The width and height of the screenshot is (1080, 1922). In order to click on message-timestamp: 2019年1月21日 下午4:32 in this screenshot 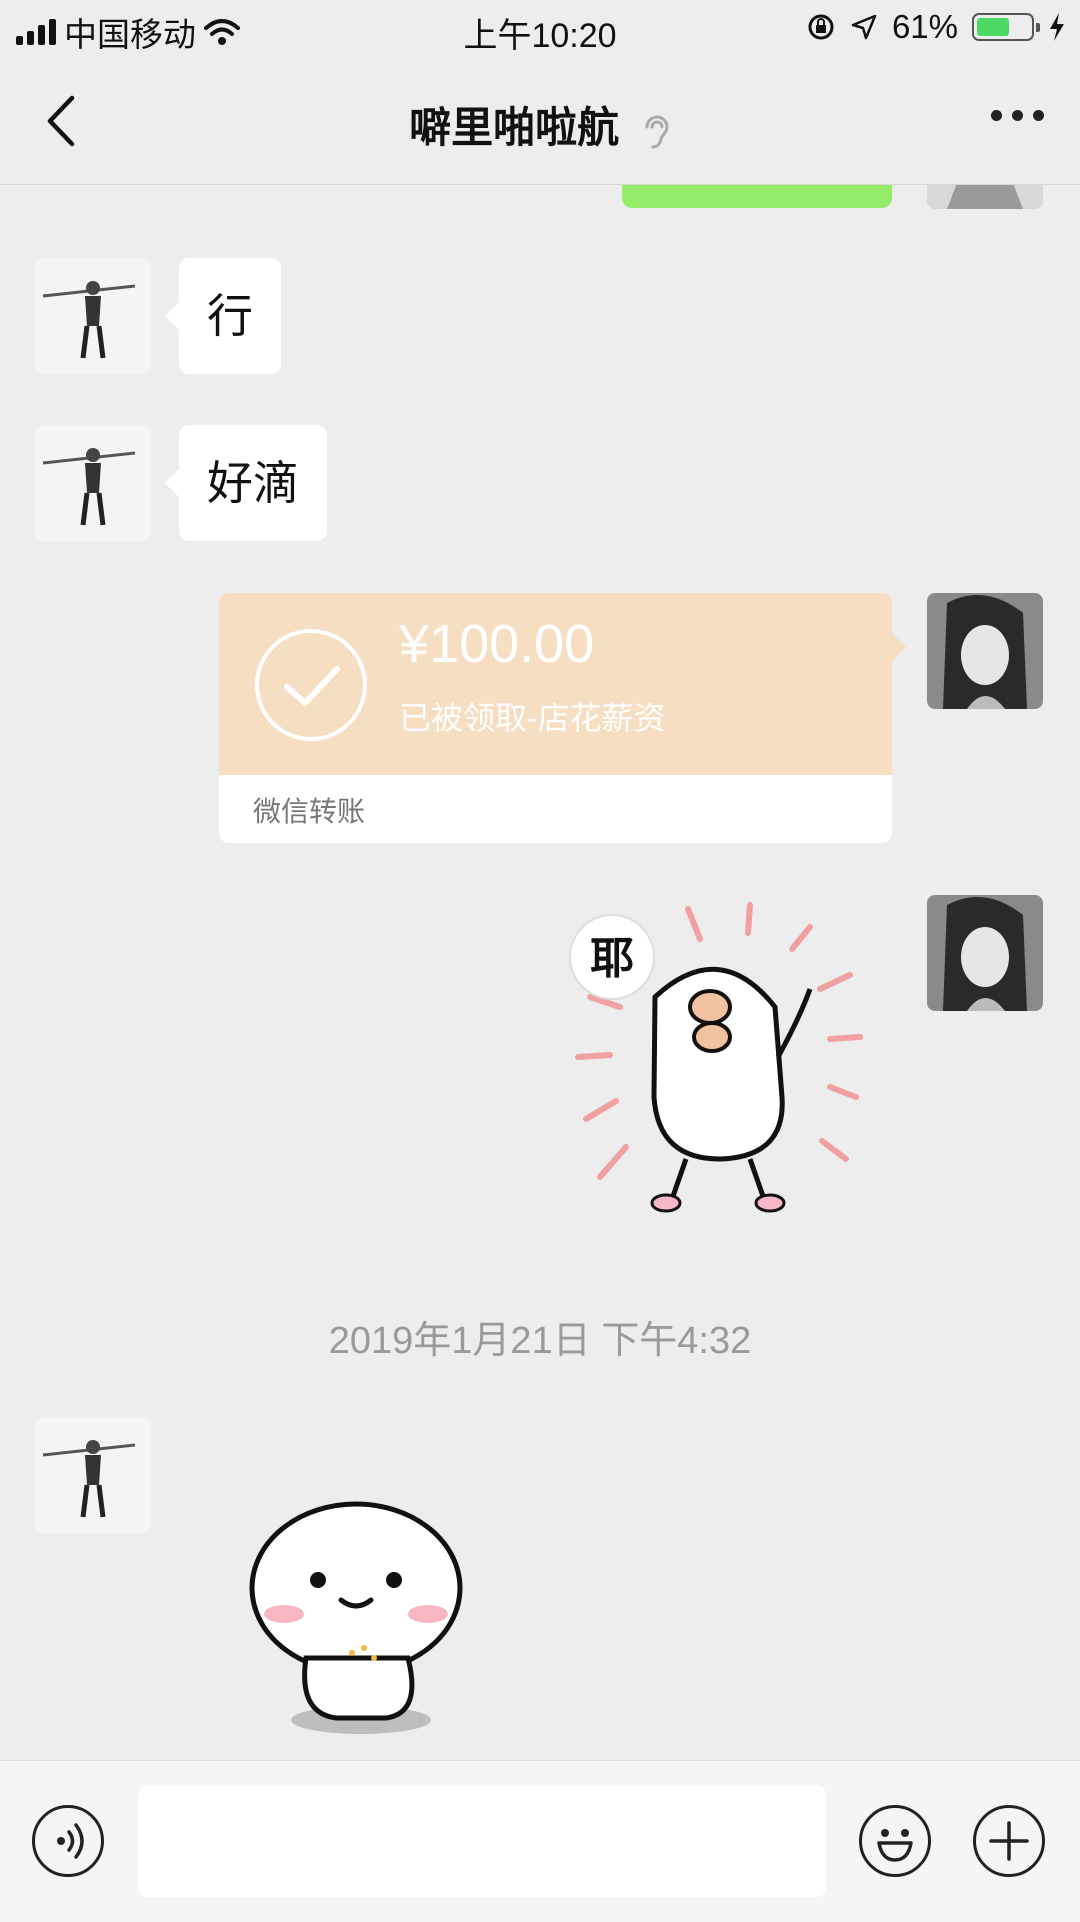, I will do `click(540, 1341)`.